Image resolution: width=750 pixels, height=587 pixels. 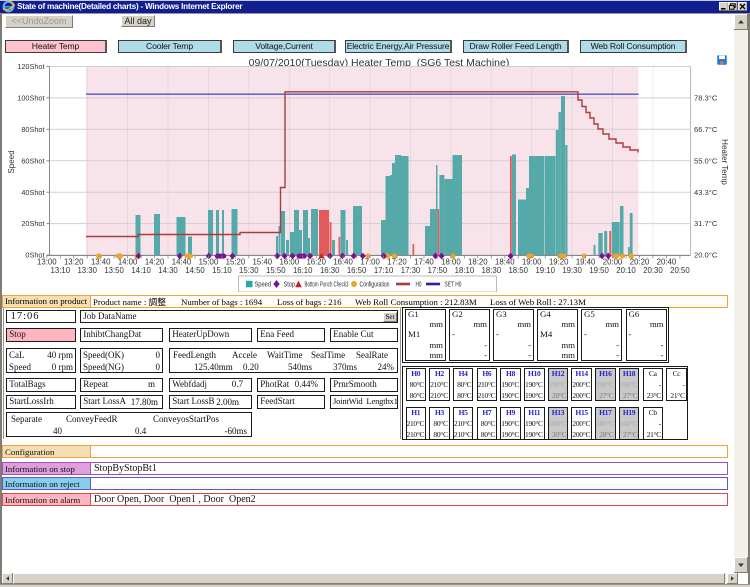 What do you see at coordinates (32, 192) in the screenshot?
I see `svg-text: 40Shot` at bounding box center [32, 192].